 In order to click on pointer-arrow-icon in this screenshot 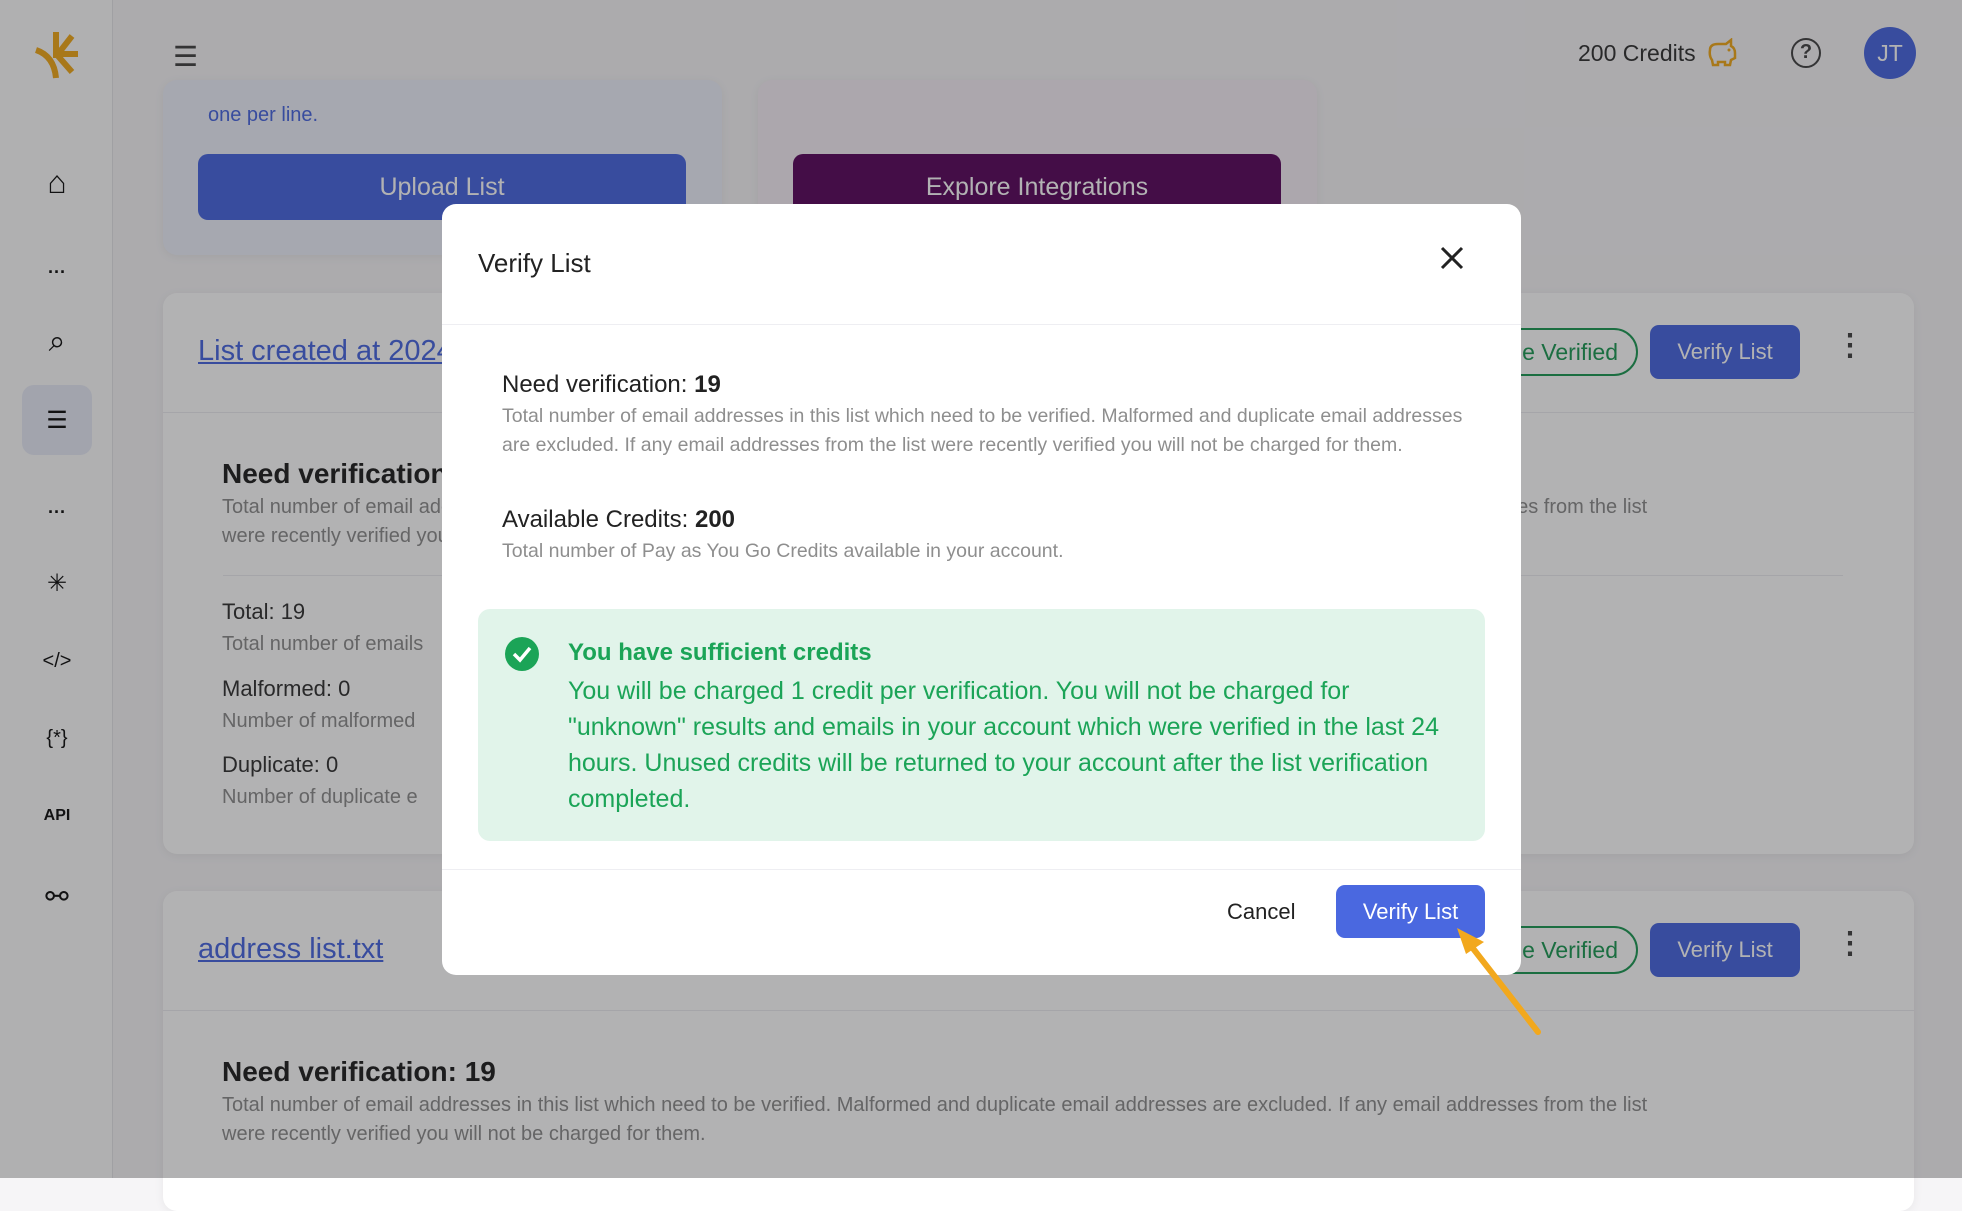, I will do `click(1499, 981)`.